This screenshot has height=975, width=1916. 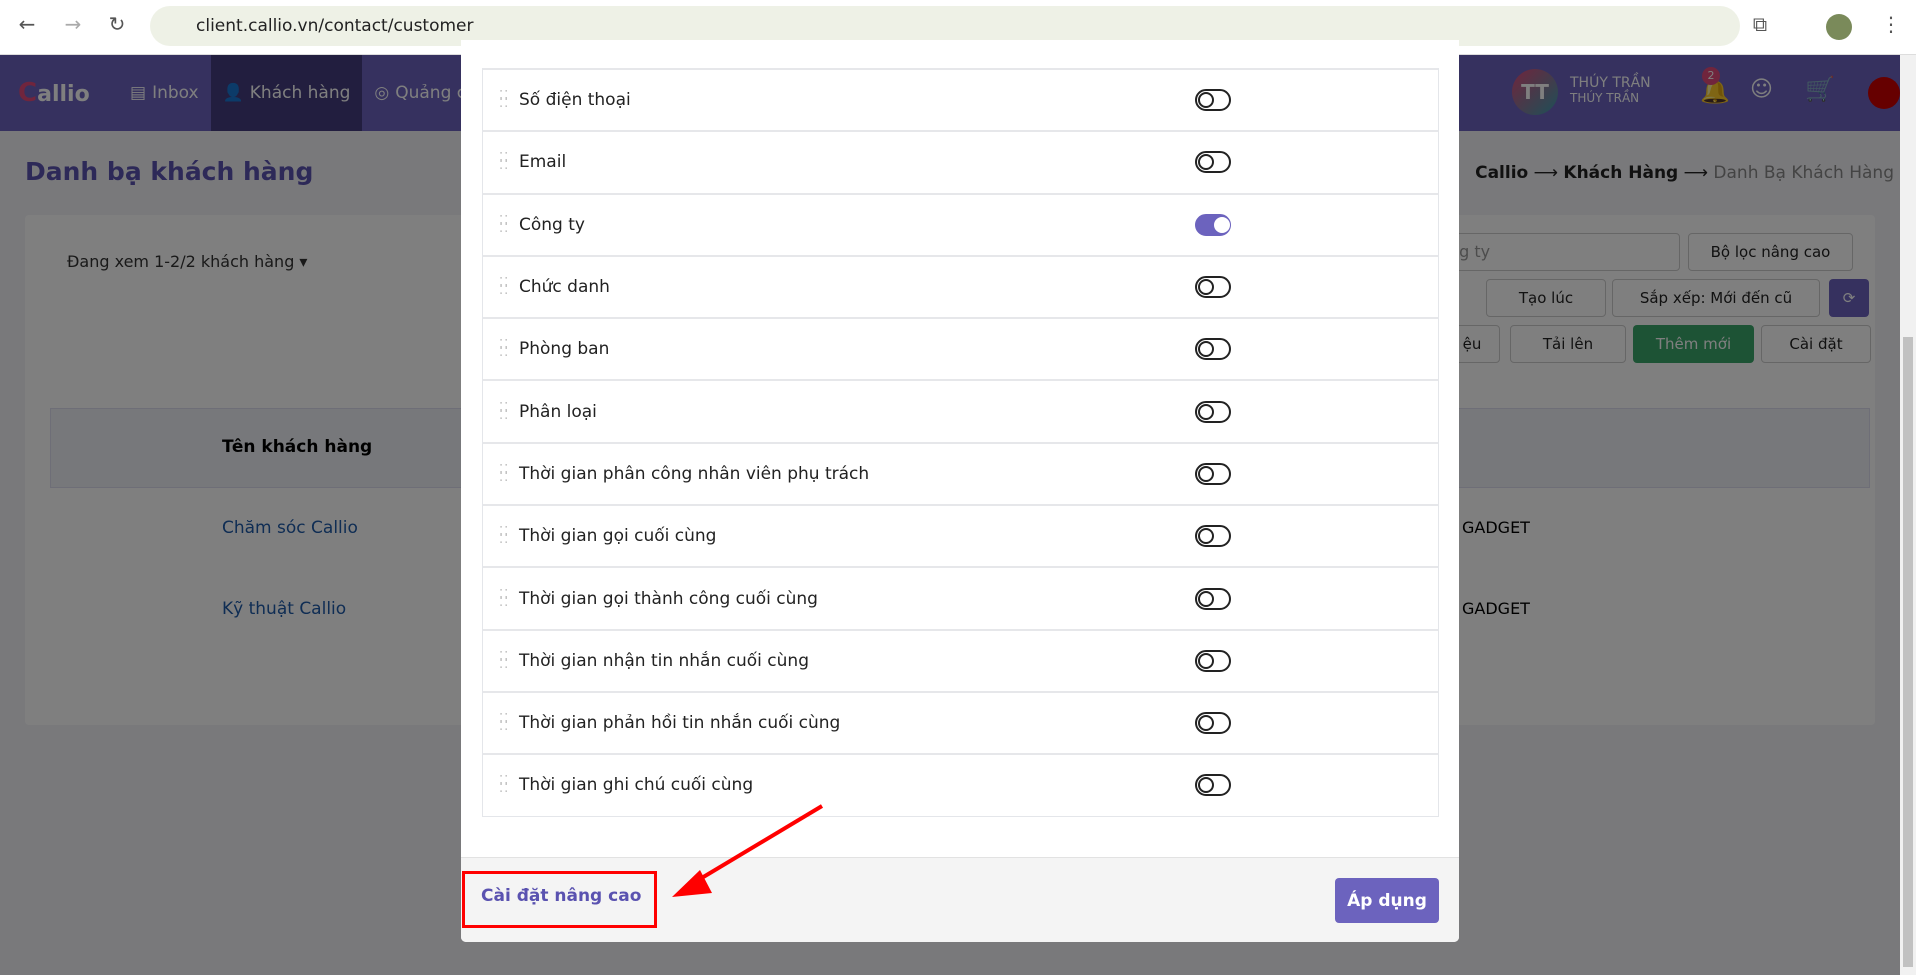 I want to click on scrollbar, so click(x=1908, y=515).